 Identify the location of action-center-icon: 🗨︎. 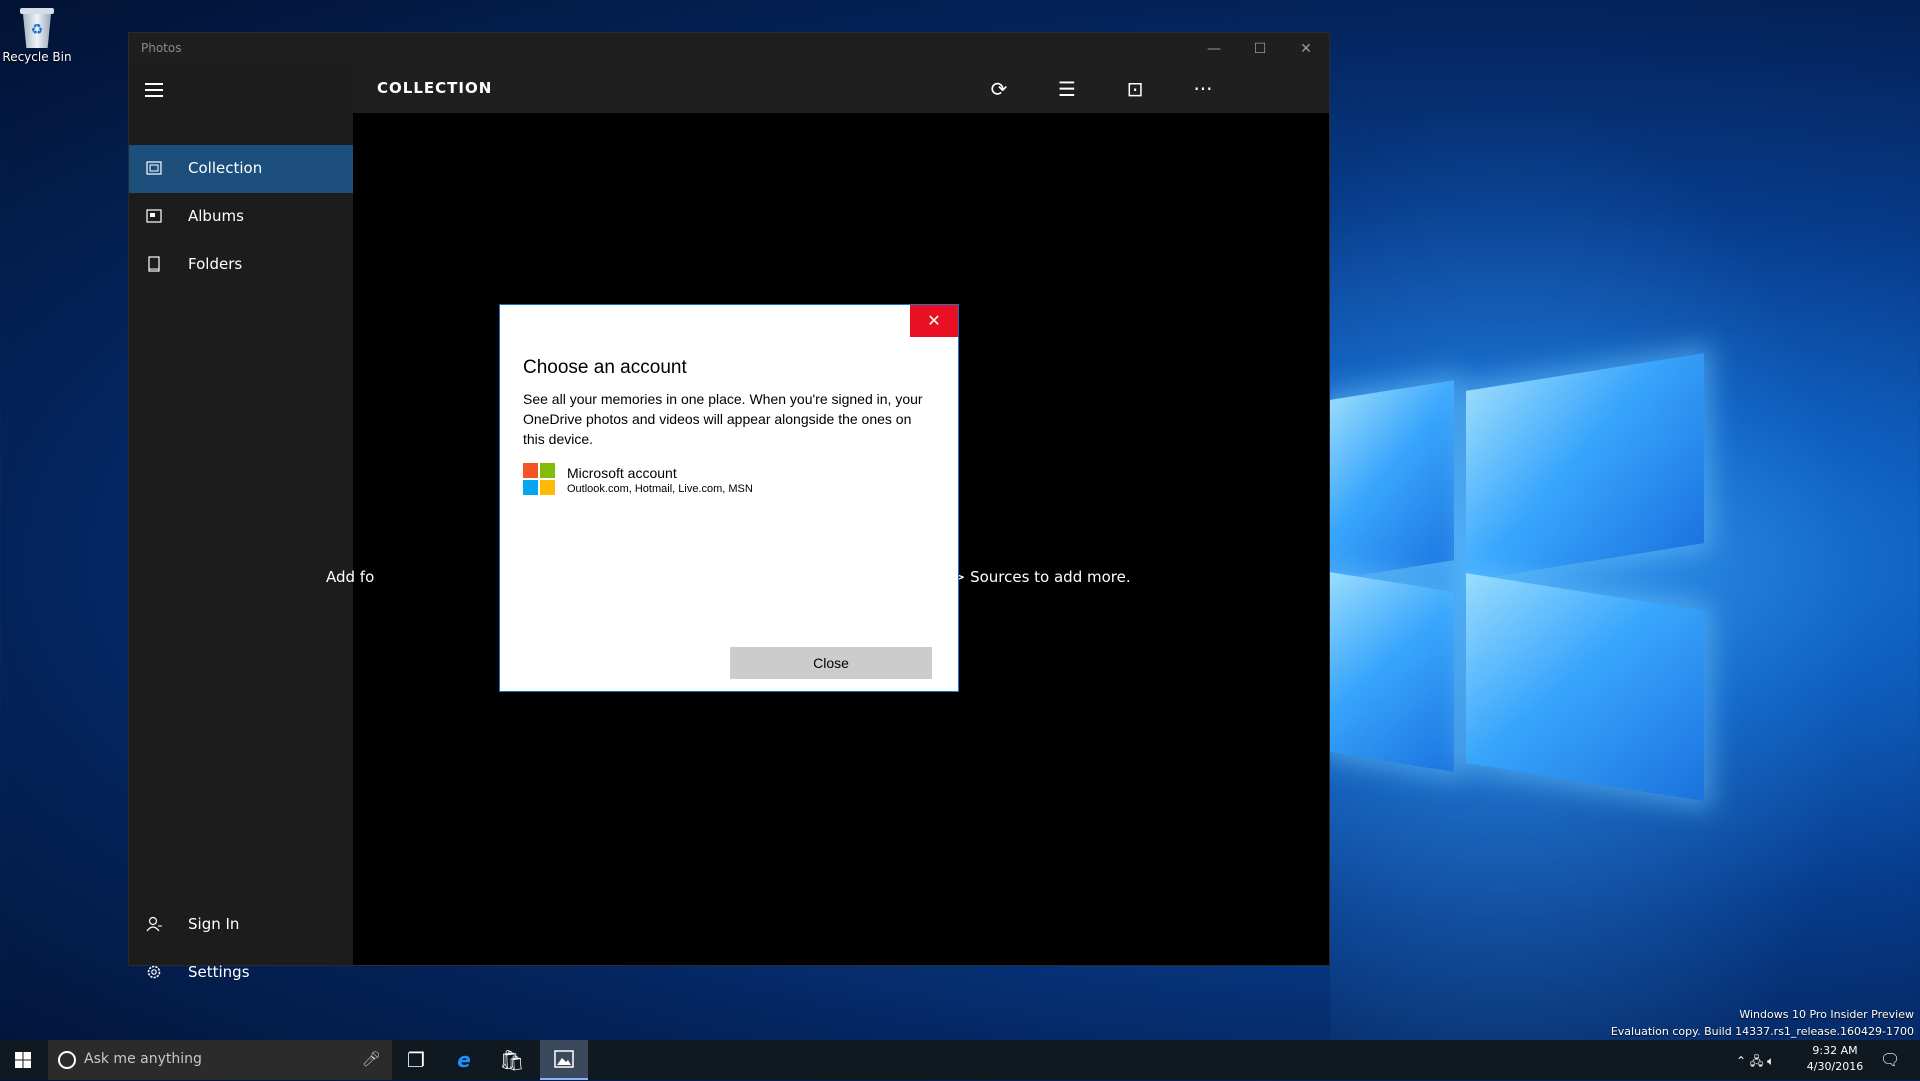
(1890, 1059).